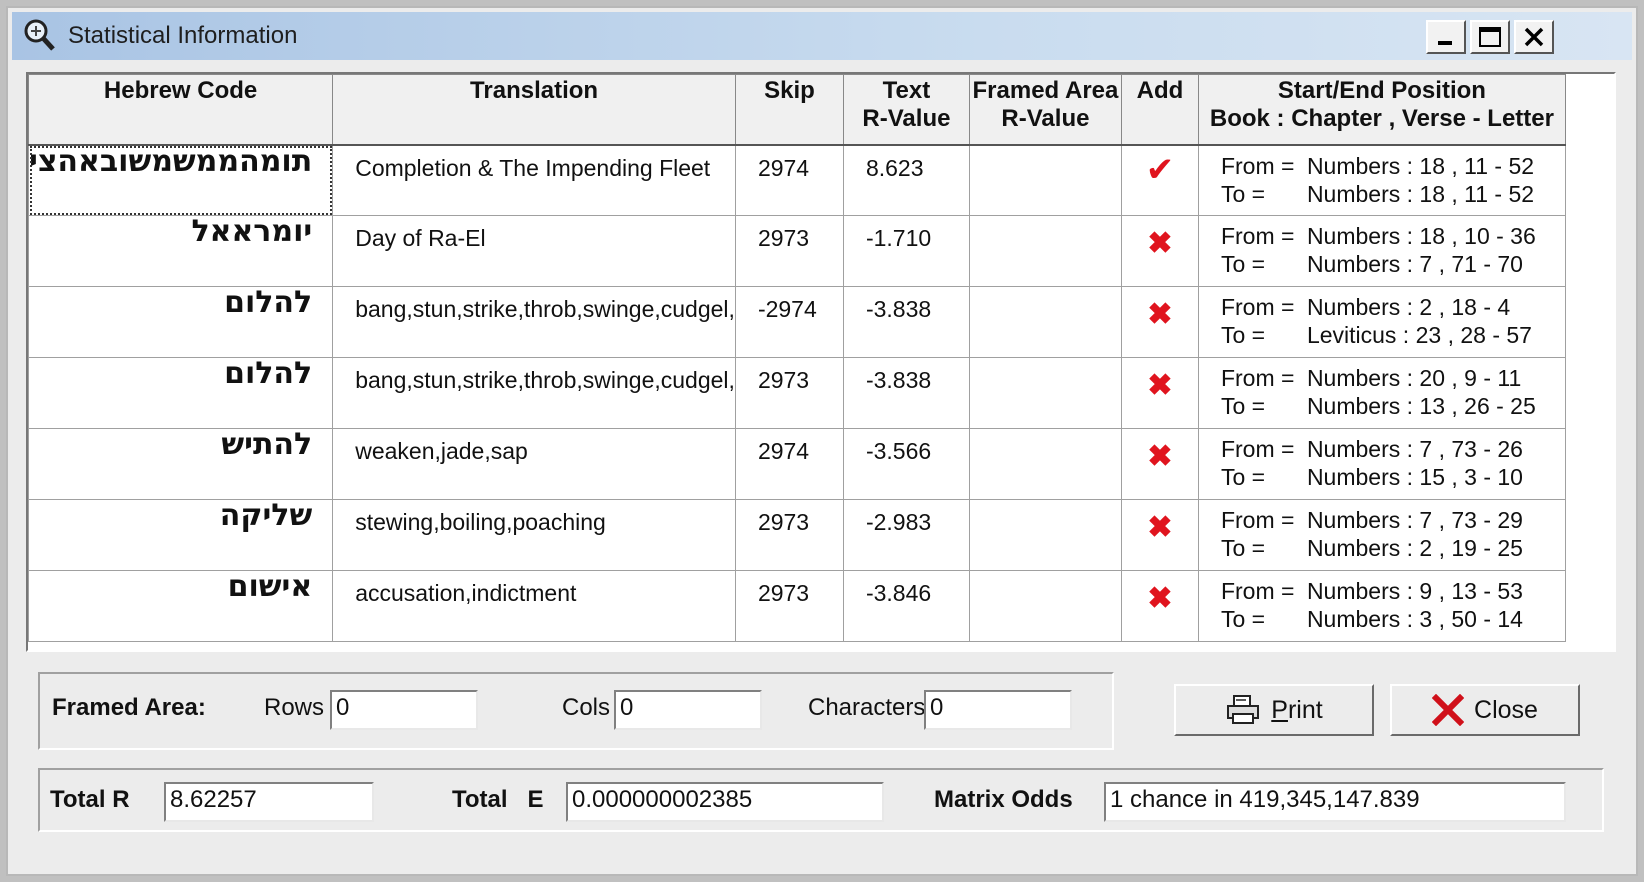 This screenshot has width=1644, height=882. I want to click on cols-label: Cols, so click(586, 707).